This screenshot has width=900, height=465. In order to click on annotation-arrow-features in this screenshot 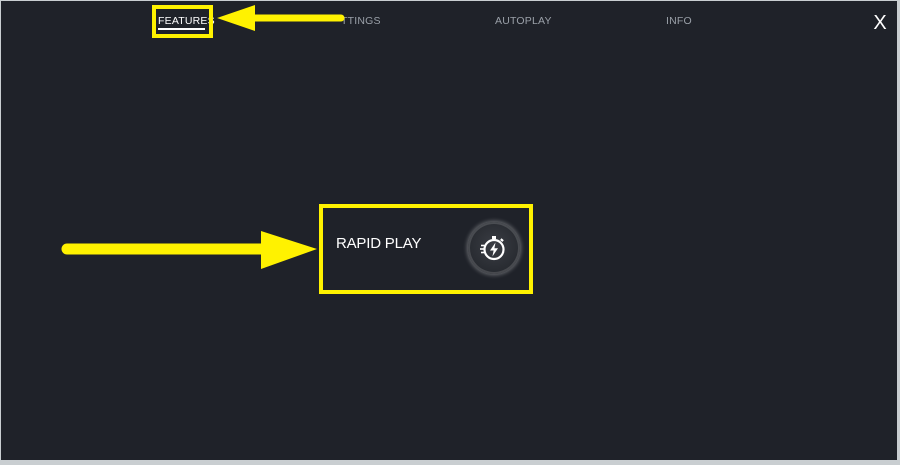, I will do `click(281, 18)`.